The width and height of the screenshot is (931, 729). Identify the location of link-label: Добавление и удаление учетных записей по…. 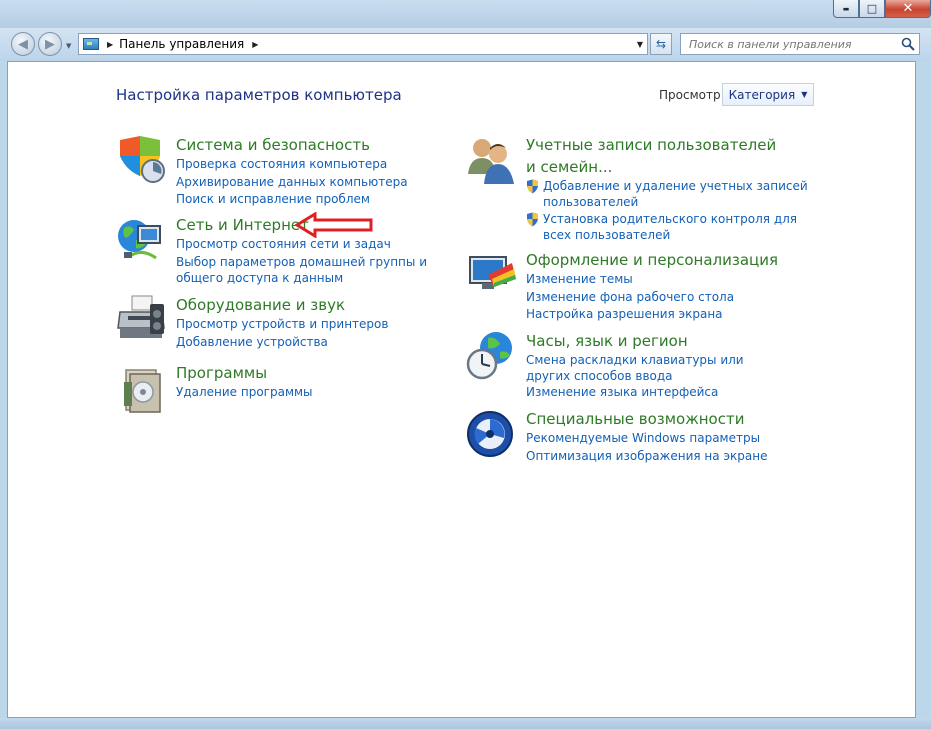
(675, 194).